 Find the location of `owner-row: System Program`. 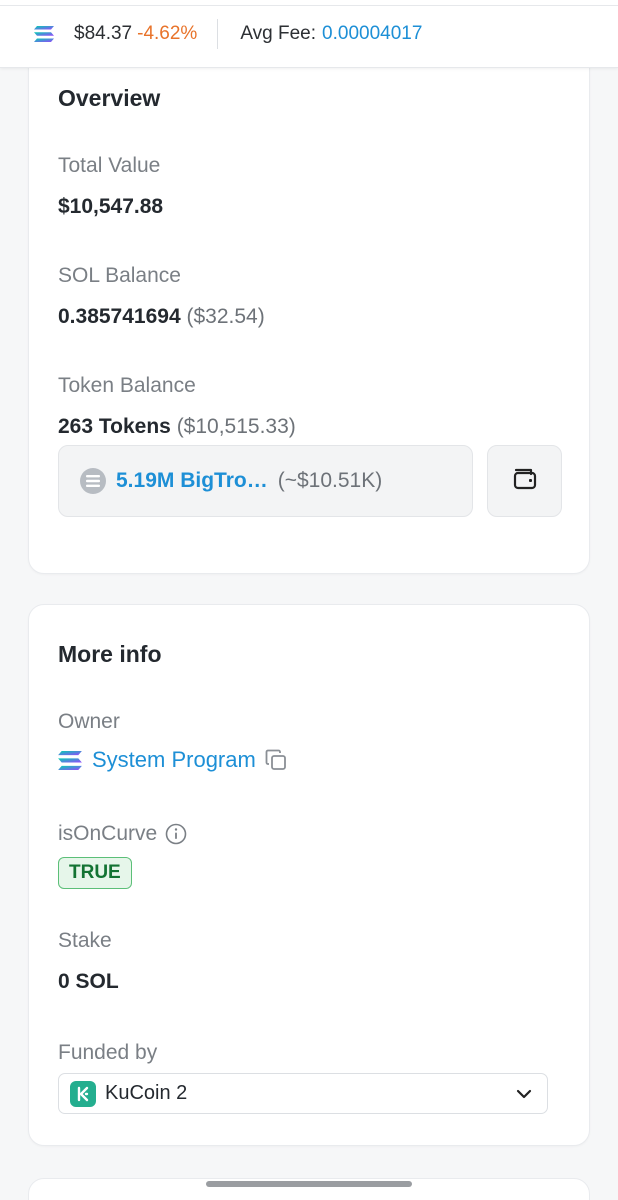

owner-row: System Program is located at coordinates (173, 760).